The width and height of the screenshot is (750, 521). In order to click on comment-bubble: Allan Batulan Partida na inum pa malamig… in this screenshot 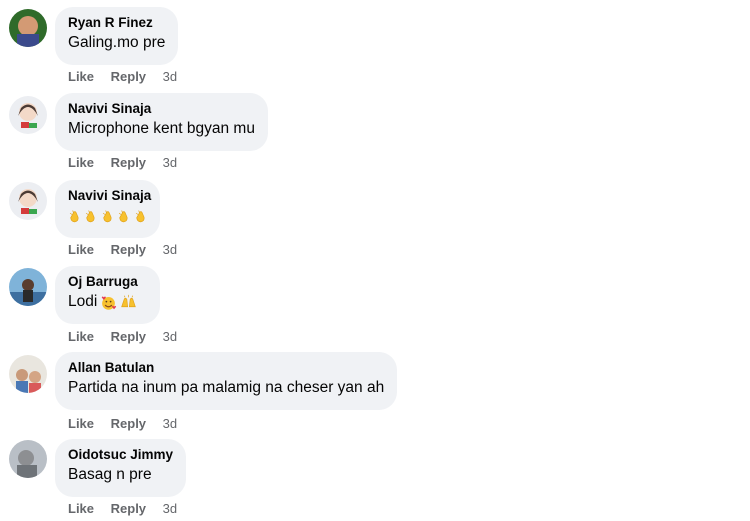, I will do `click(226, 381)`.